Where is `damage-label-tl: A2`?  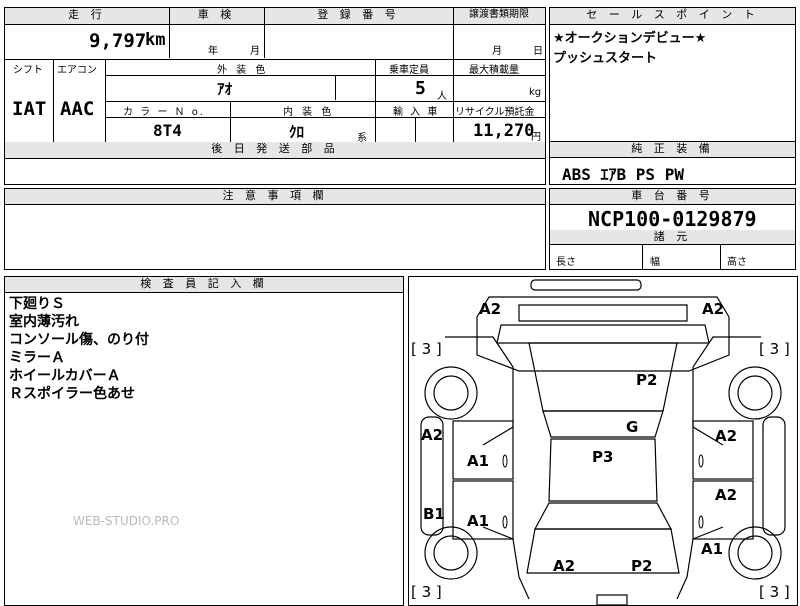
damage-label-tl: A2 is located at coordinates (490, 309).